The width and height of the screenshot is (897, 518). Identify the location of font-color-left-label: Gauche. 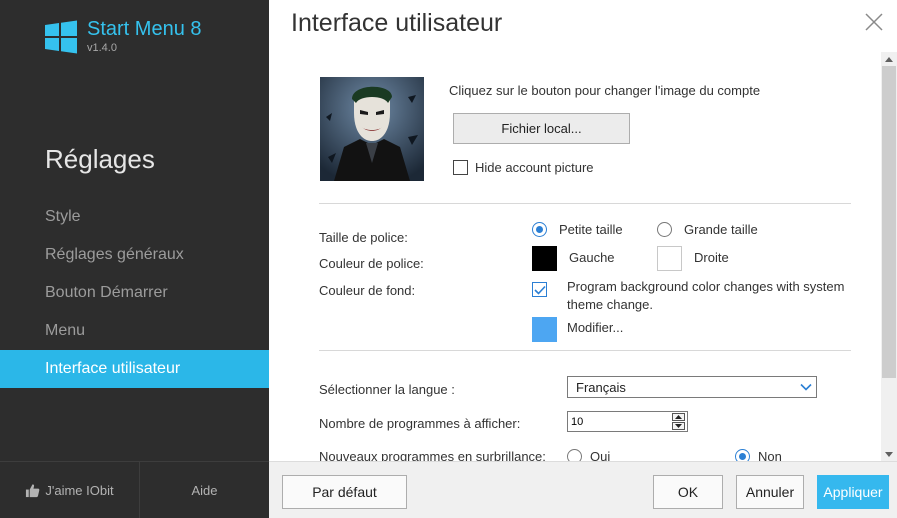
(592, 257).